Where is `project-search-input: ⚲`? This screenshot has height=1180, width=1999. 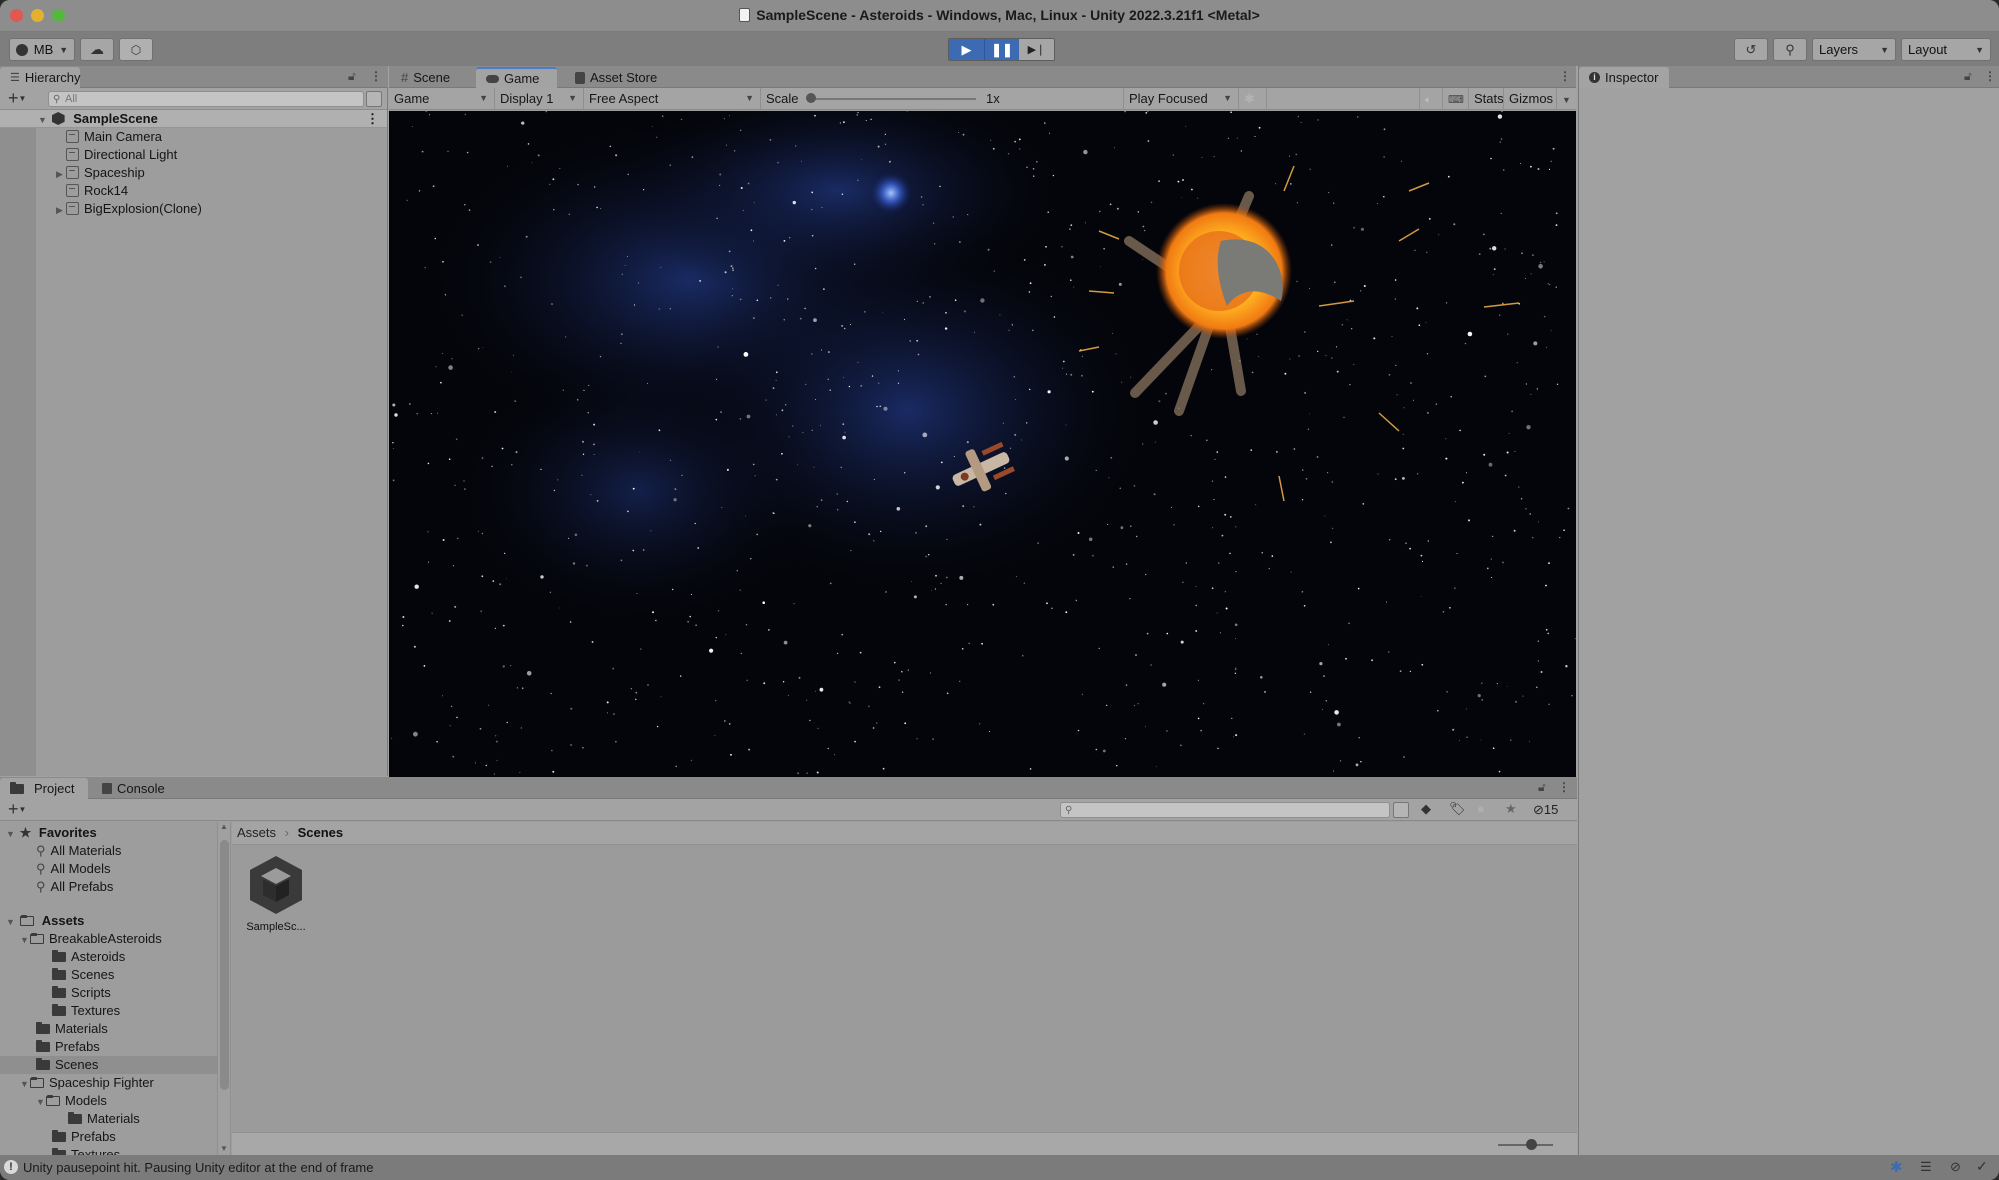 project-search-input: ⚲ is located at coordinates (1225, 810).